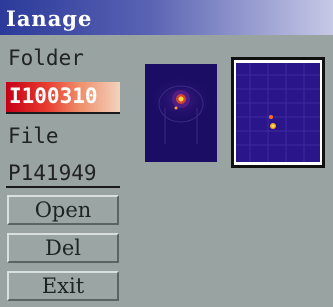 The width and height of the screenshot is (333, 307). I want to click on file-value: P141949, so click(52, 173).